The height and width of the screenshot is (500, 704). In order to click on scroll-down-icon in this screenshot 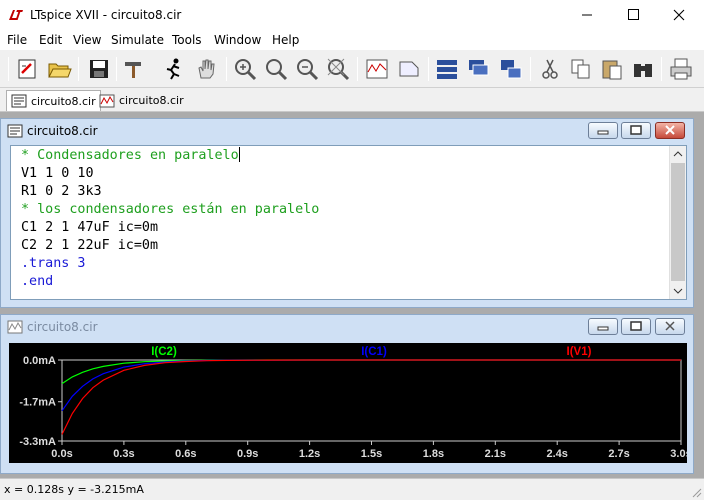, I will do `click(678, 291)`.